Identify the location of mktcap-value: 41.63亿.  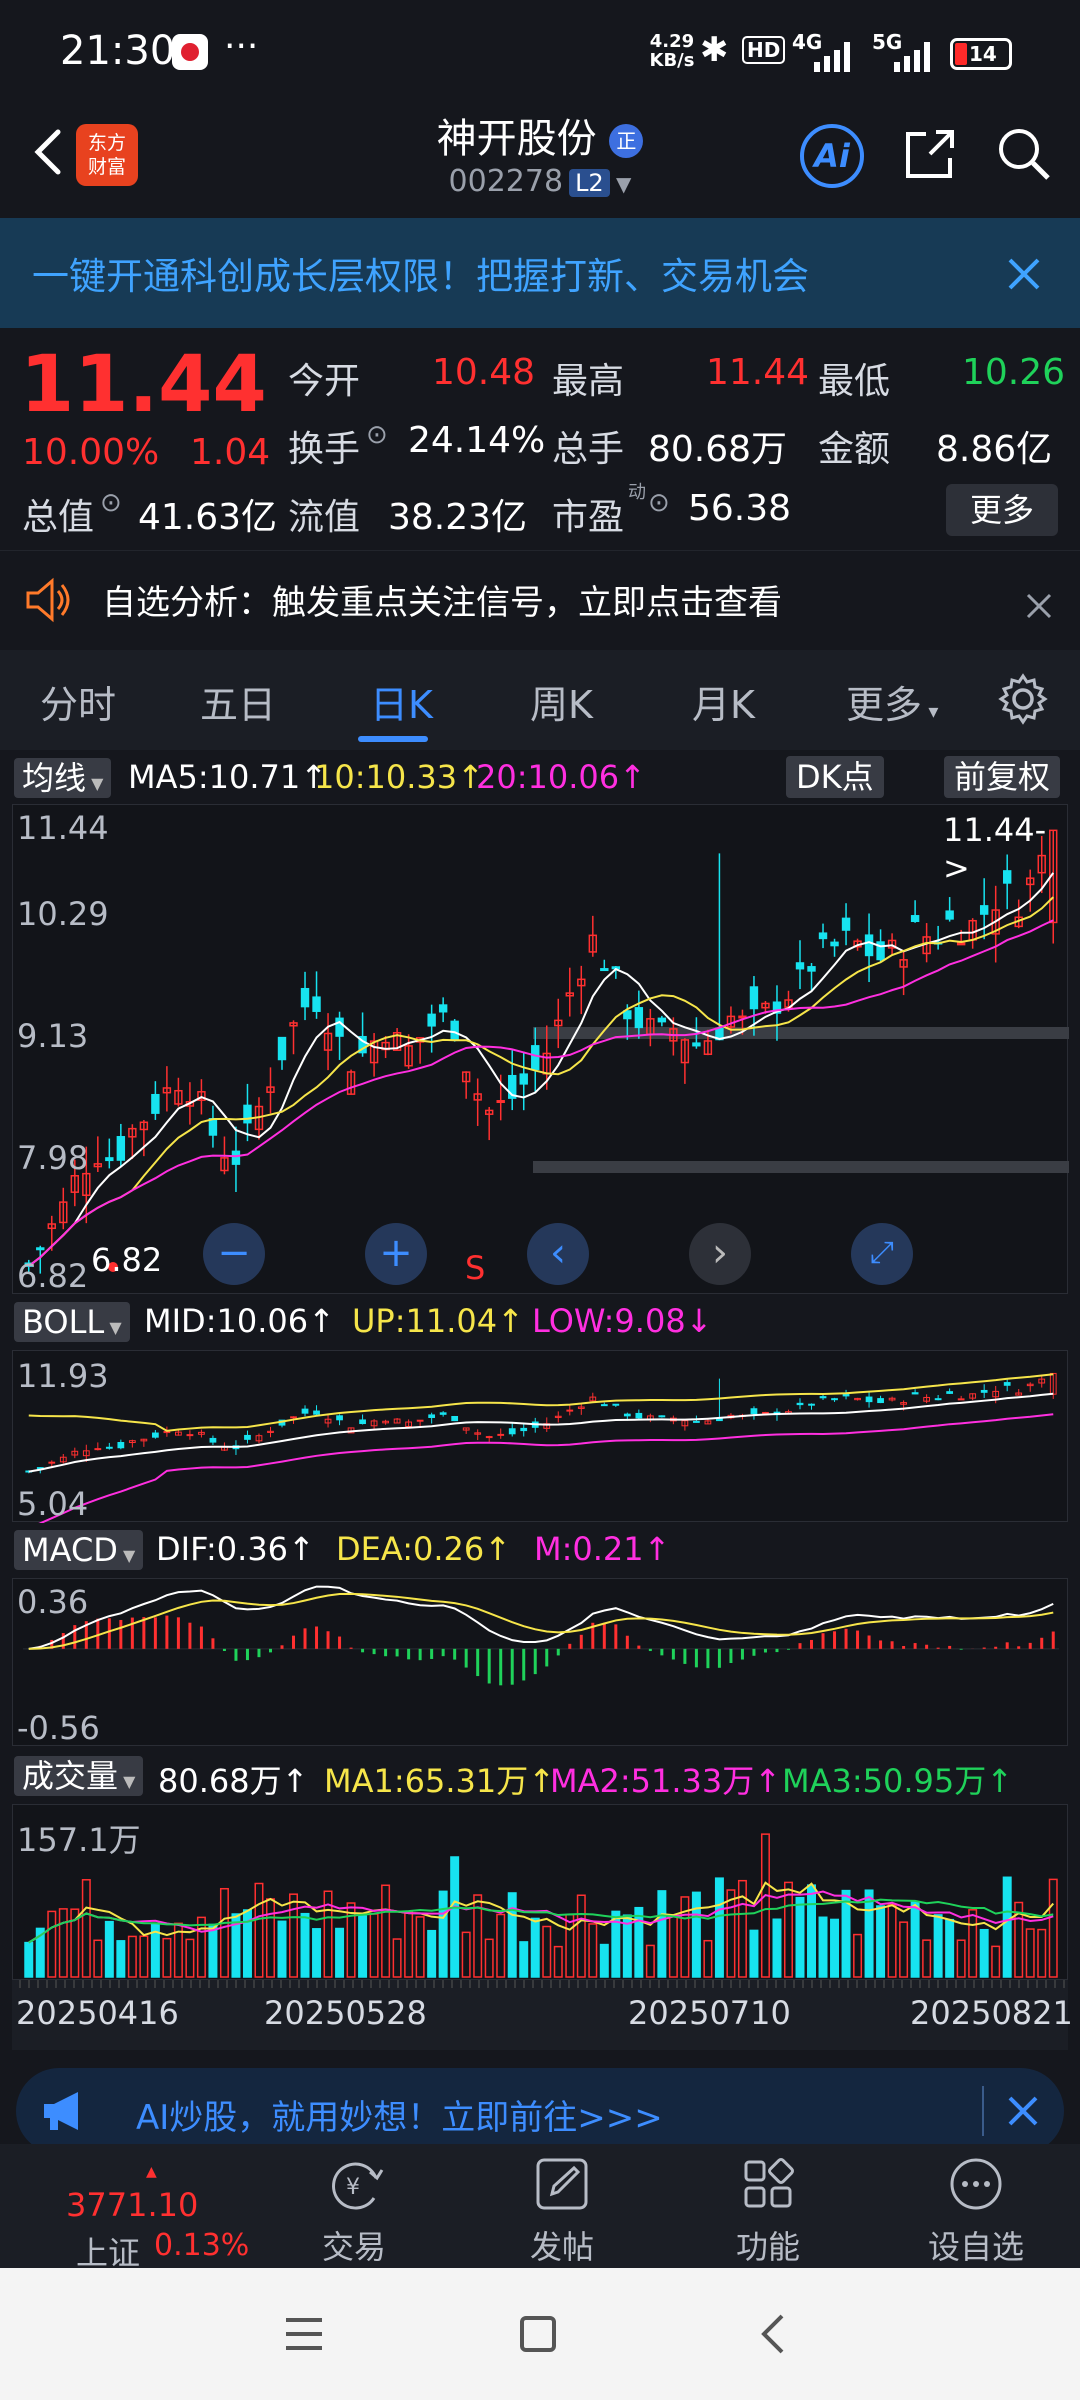
(208, 517).